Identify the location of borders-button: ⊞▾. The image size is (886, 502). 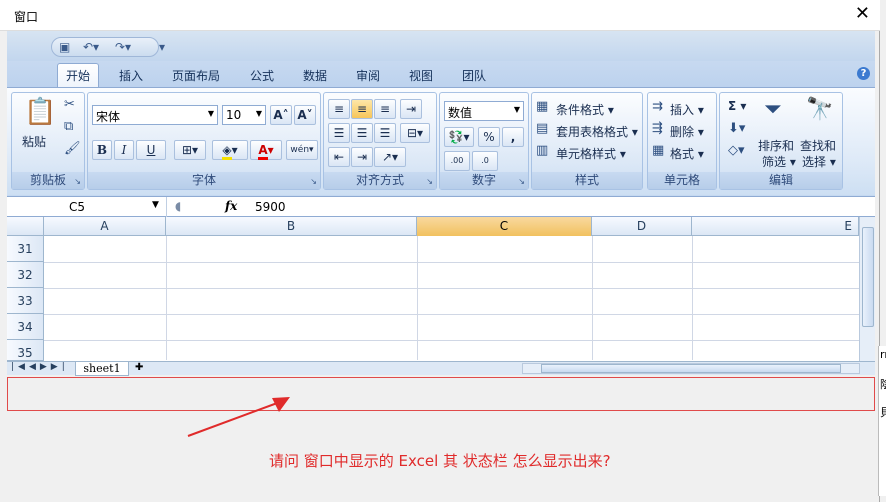
(190, 150).